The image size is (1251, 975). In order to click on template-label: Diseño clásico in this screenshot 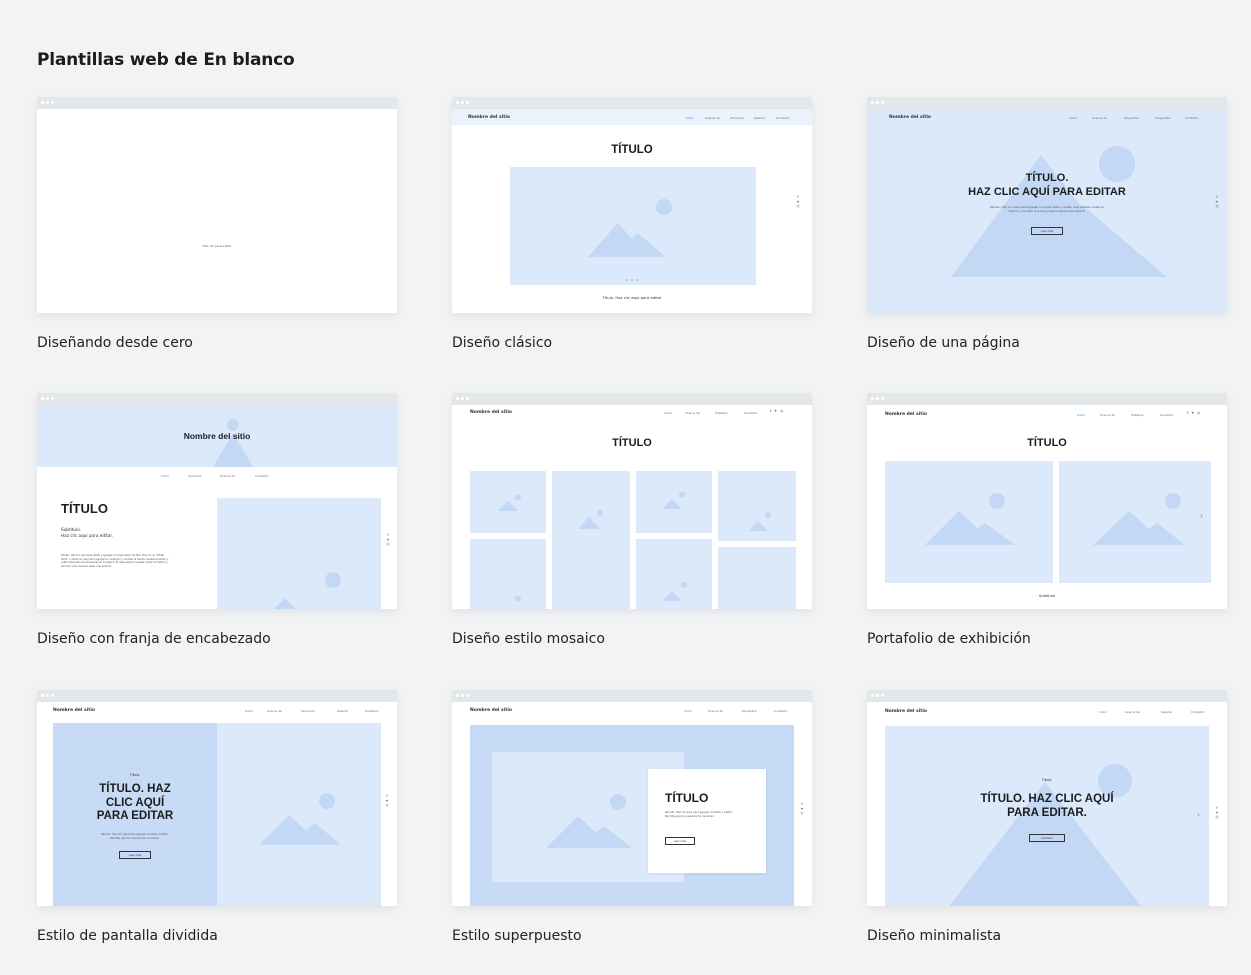, I will do `click(502, 343)`.